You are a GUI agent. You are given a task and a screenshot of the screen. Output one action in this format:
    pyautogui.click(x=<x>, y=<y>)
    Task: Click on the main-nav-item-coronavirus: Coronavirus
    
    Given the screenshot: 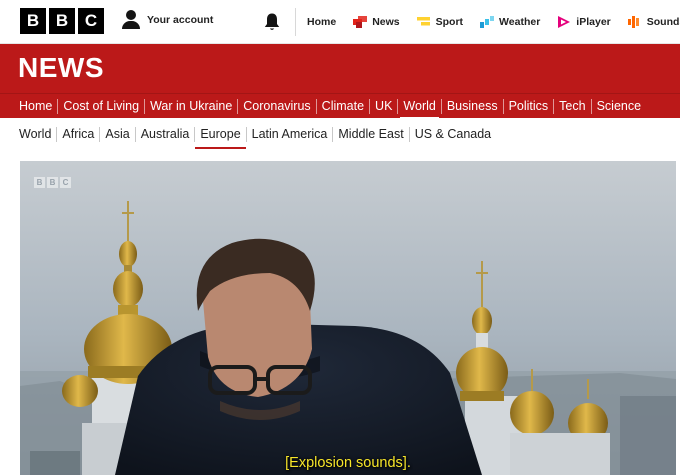 What is the action you would take?
    pyautogui.click(x=277, y=106)
    